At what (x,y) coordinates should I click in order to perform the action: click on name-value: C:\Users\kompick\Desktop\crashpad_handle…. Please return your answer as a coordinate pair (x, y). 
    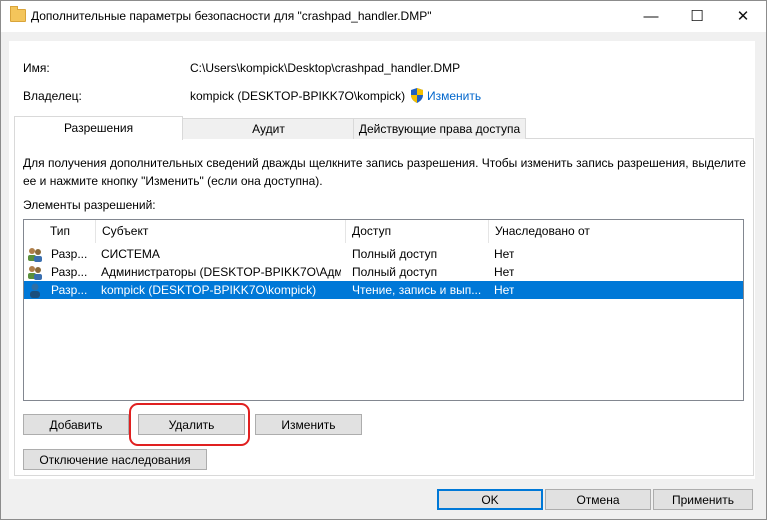
    Looking at the image, I should click on (325, 68).